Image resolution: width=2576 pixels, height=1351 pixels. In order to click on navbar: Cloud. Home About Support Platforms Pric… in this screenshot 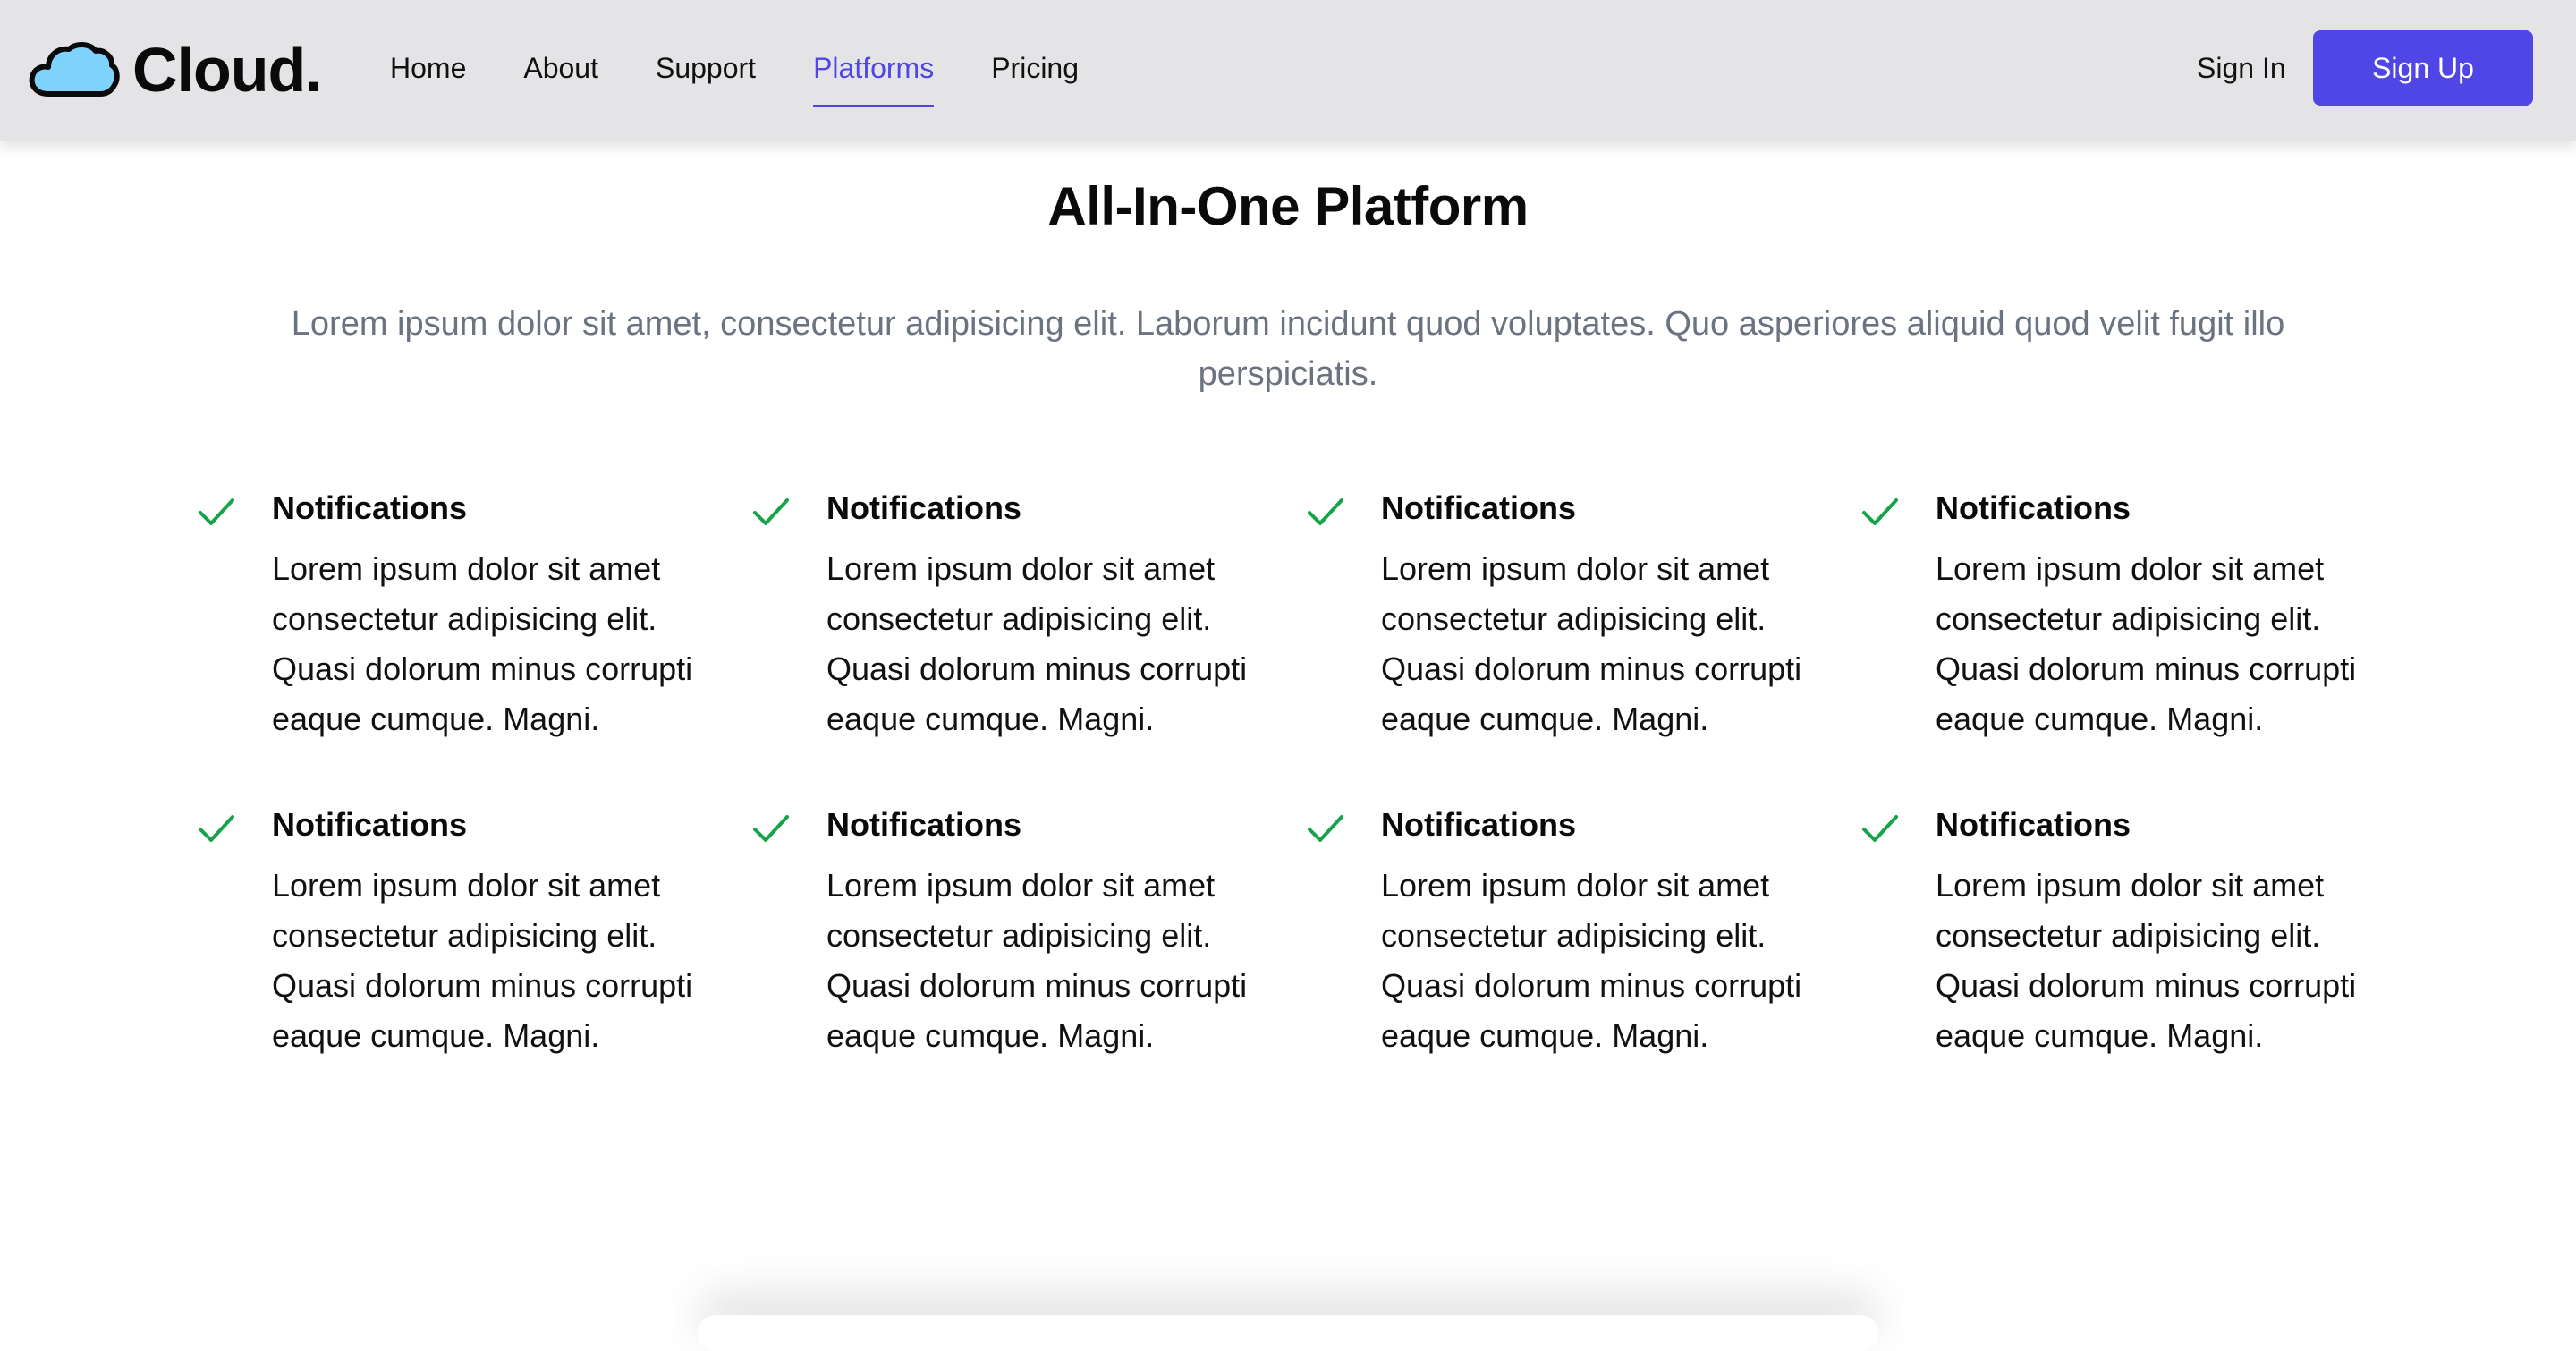, I will do `click(1288, 71)`.